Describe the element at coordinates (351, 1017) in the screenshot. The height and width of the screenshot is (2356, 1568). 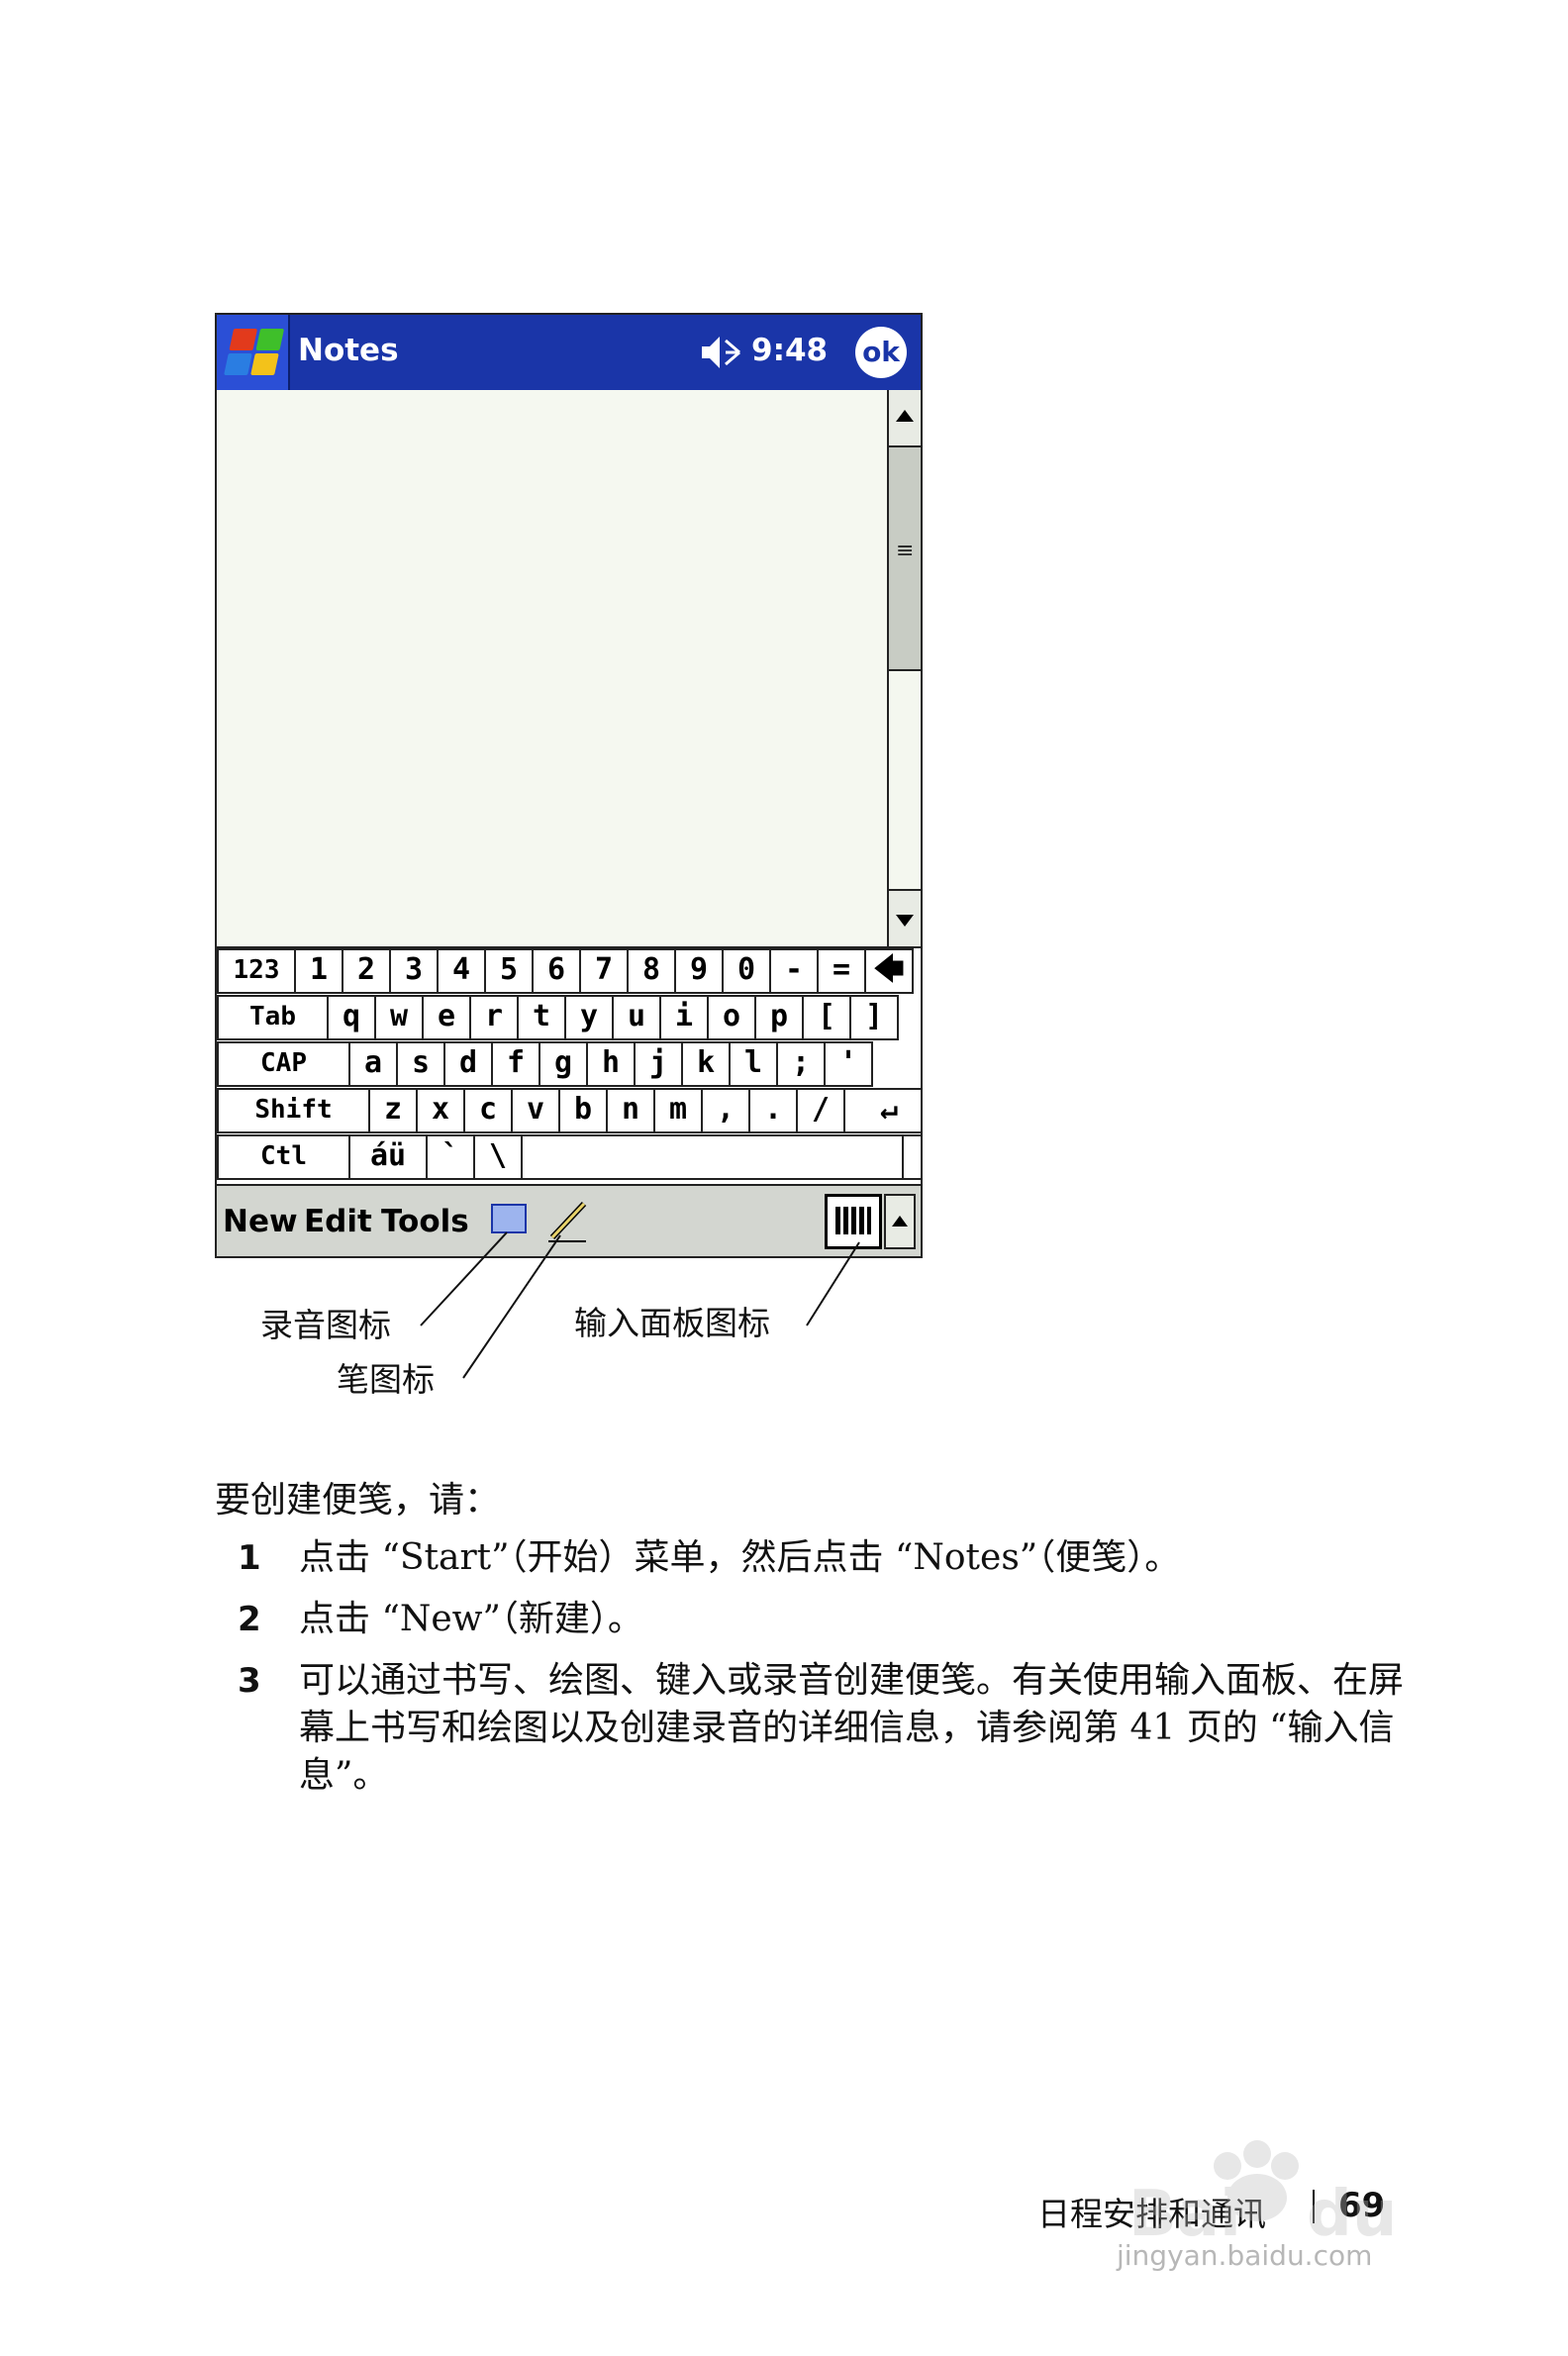
I see `key: q` at that location.